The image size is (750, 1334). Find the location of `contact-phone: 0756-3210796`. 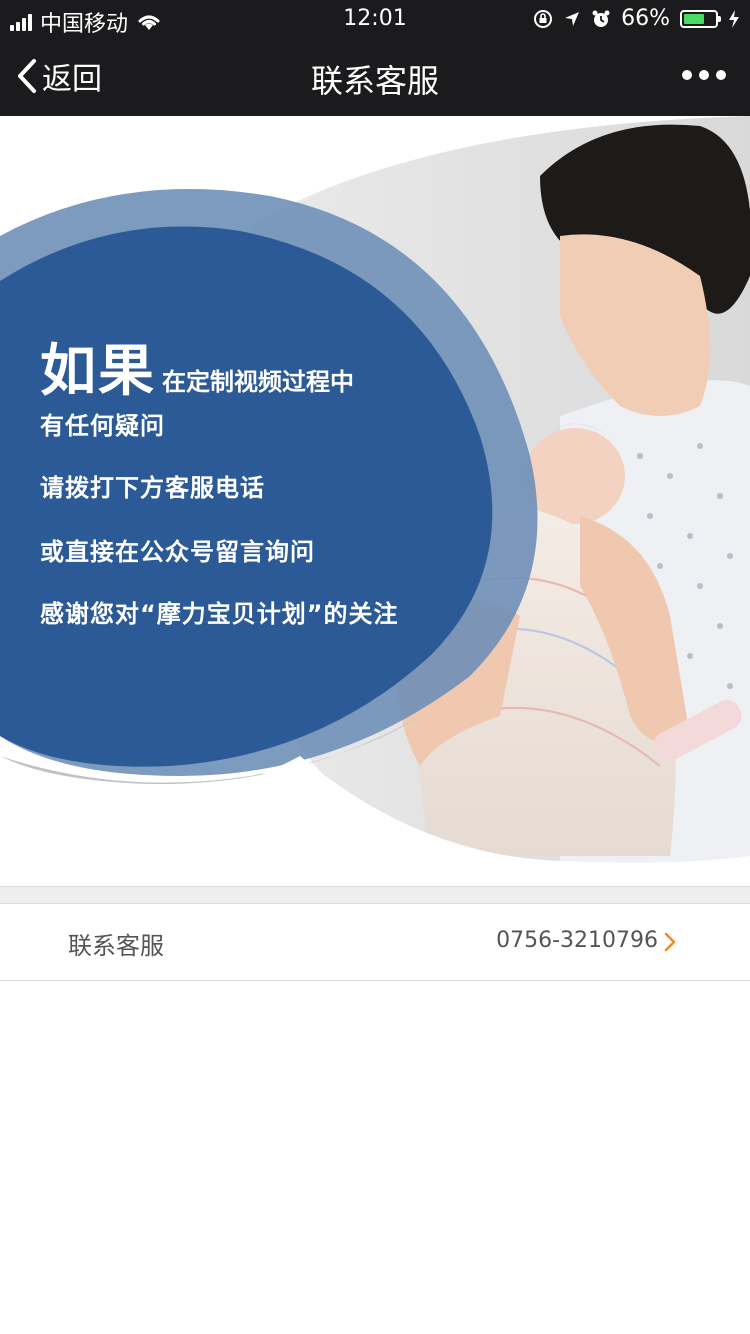

contact-phone: 0756-3210796 is located at coordinates (577, 940).